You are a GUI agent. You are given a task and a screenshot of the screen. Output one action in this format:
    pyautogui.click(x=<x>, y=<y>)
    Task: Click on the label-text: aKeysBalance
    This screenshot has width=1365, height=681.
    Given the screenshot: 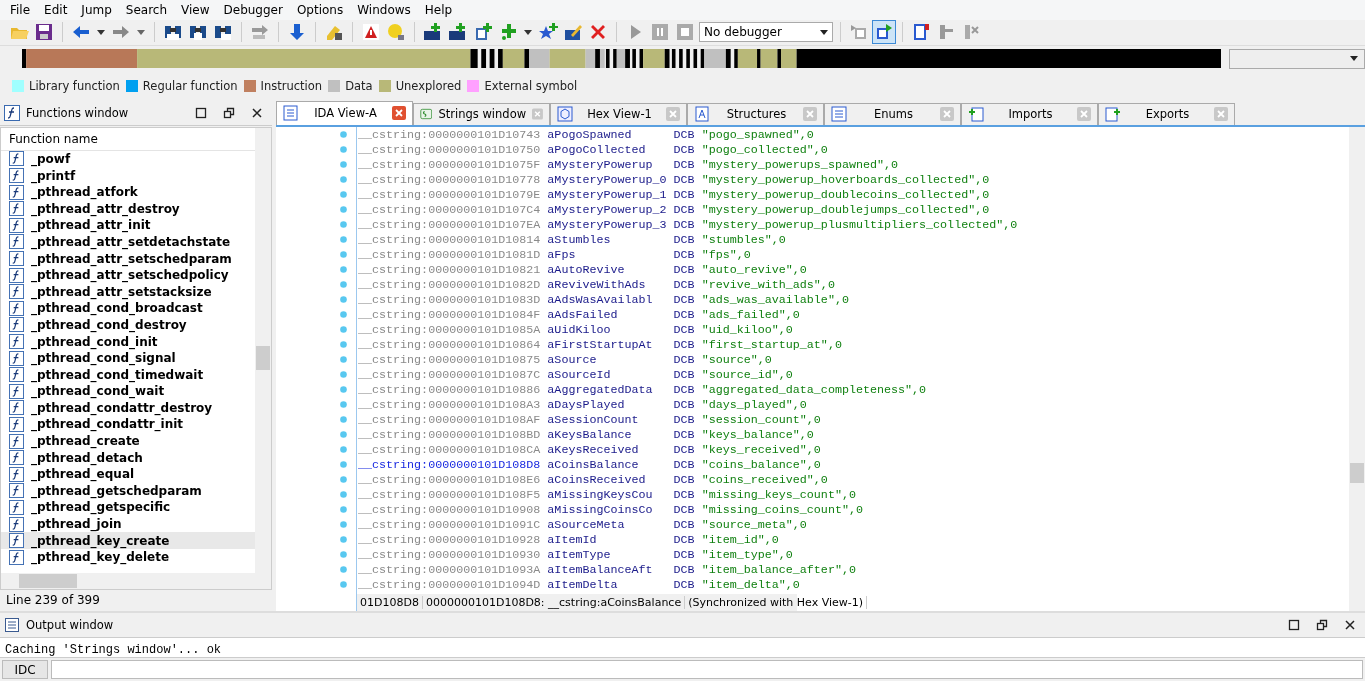 What is the action you would take?
    pyautogui.click(x=590, y=435)
    